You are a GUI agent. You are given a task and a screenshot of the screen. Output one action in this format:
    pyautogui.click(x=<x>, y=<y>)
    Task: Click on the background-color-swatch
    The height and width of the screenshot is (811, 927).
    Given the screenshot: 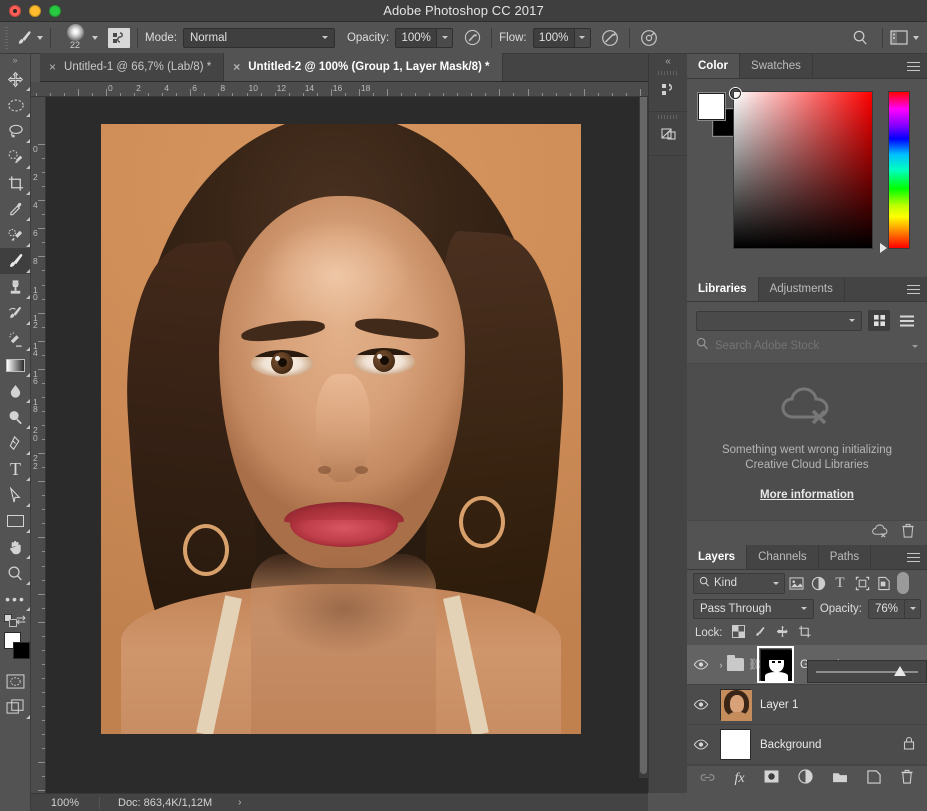 What is the action you would take?
    pyautogui.click(x=21, y=650)
    